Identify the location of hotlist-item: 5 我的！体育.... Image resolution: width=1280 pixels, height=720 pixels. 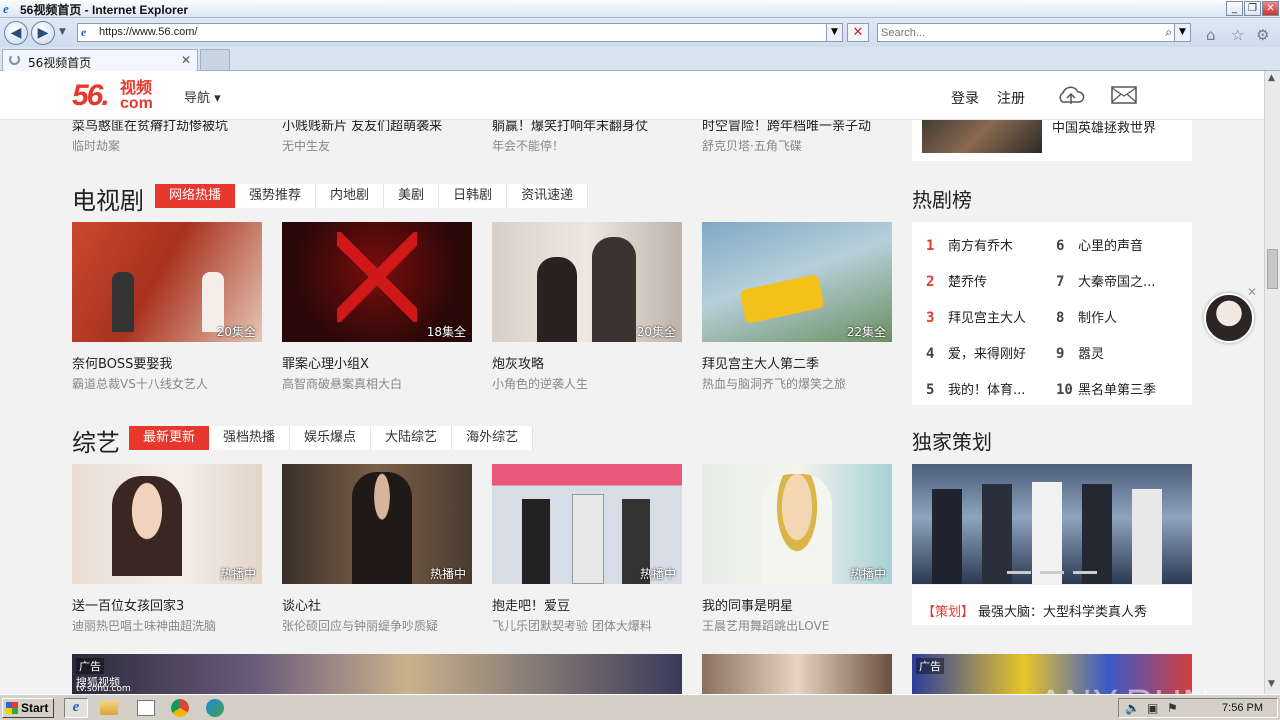
(975, 388).